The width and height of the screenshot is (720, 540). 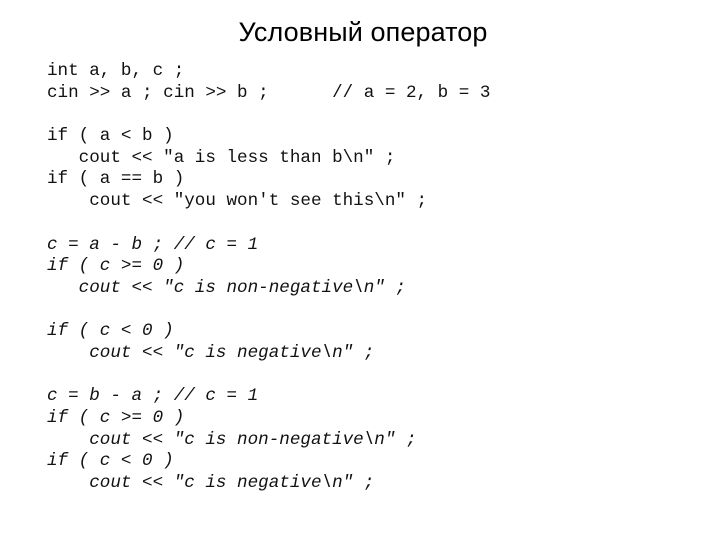 I want to click on code-line-c-equals-b-minus-a: c = b - a ; // c = 1, so click(x=153, y=396).